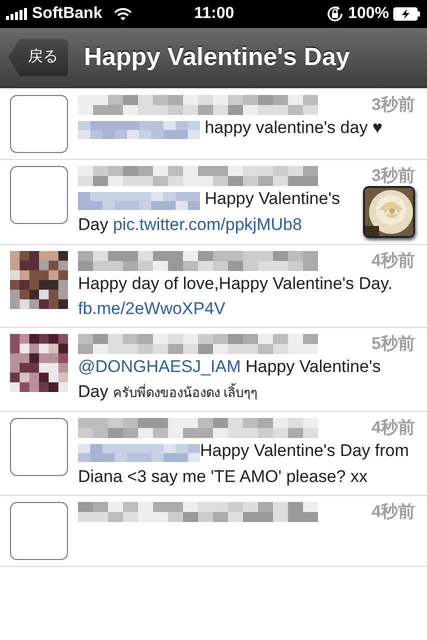  I want to click on rotation-lock-icon, so click(335, 14).